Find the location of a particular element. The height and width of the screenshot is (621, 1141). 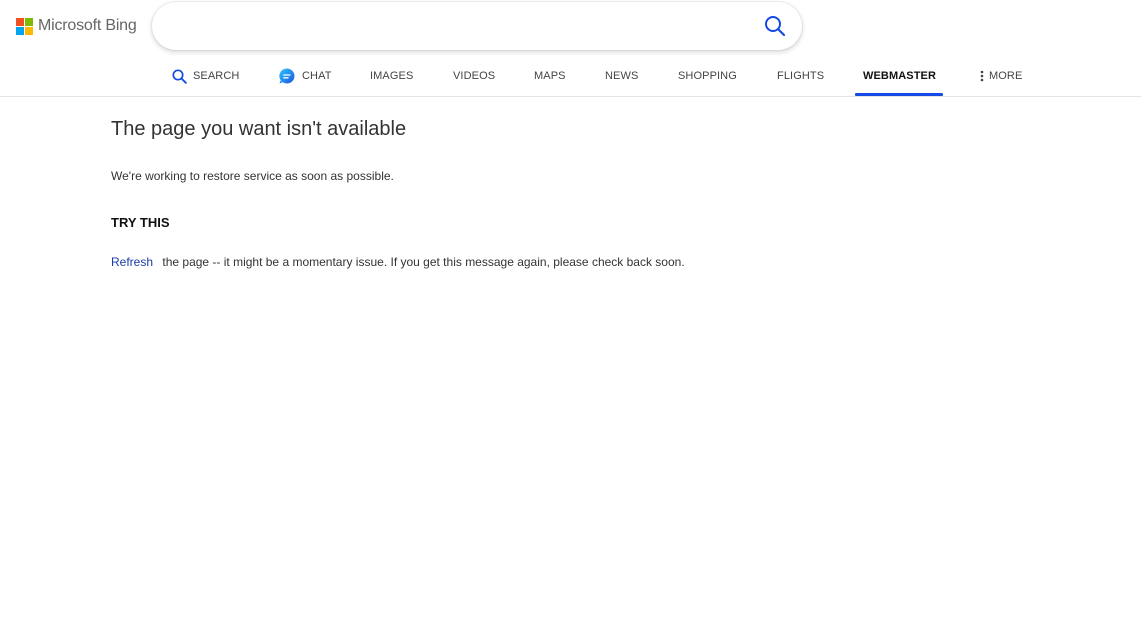

active-tab-indicator is located at coordinates (899, 94).